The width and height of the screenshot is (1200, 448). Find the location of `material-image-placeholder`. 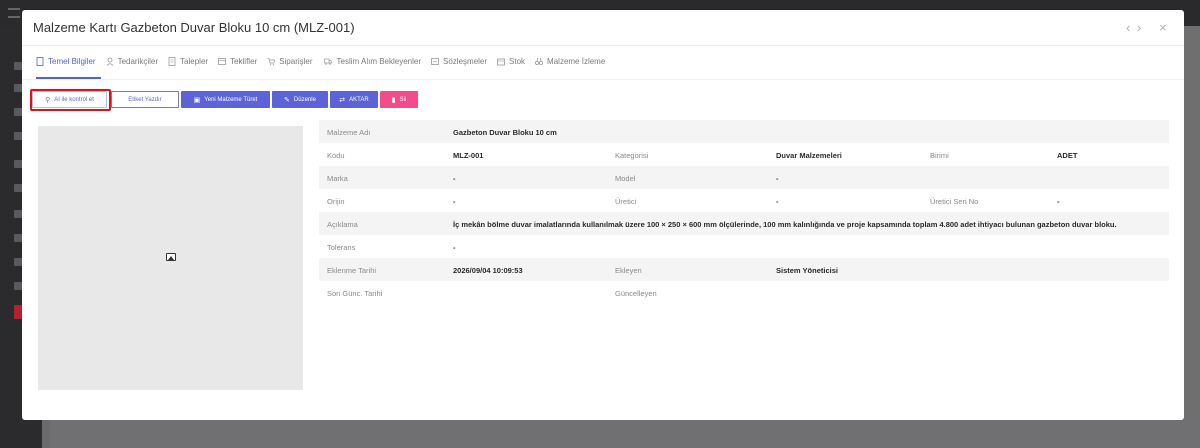

material-image-placeholder is located at coordinates (170, 258).